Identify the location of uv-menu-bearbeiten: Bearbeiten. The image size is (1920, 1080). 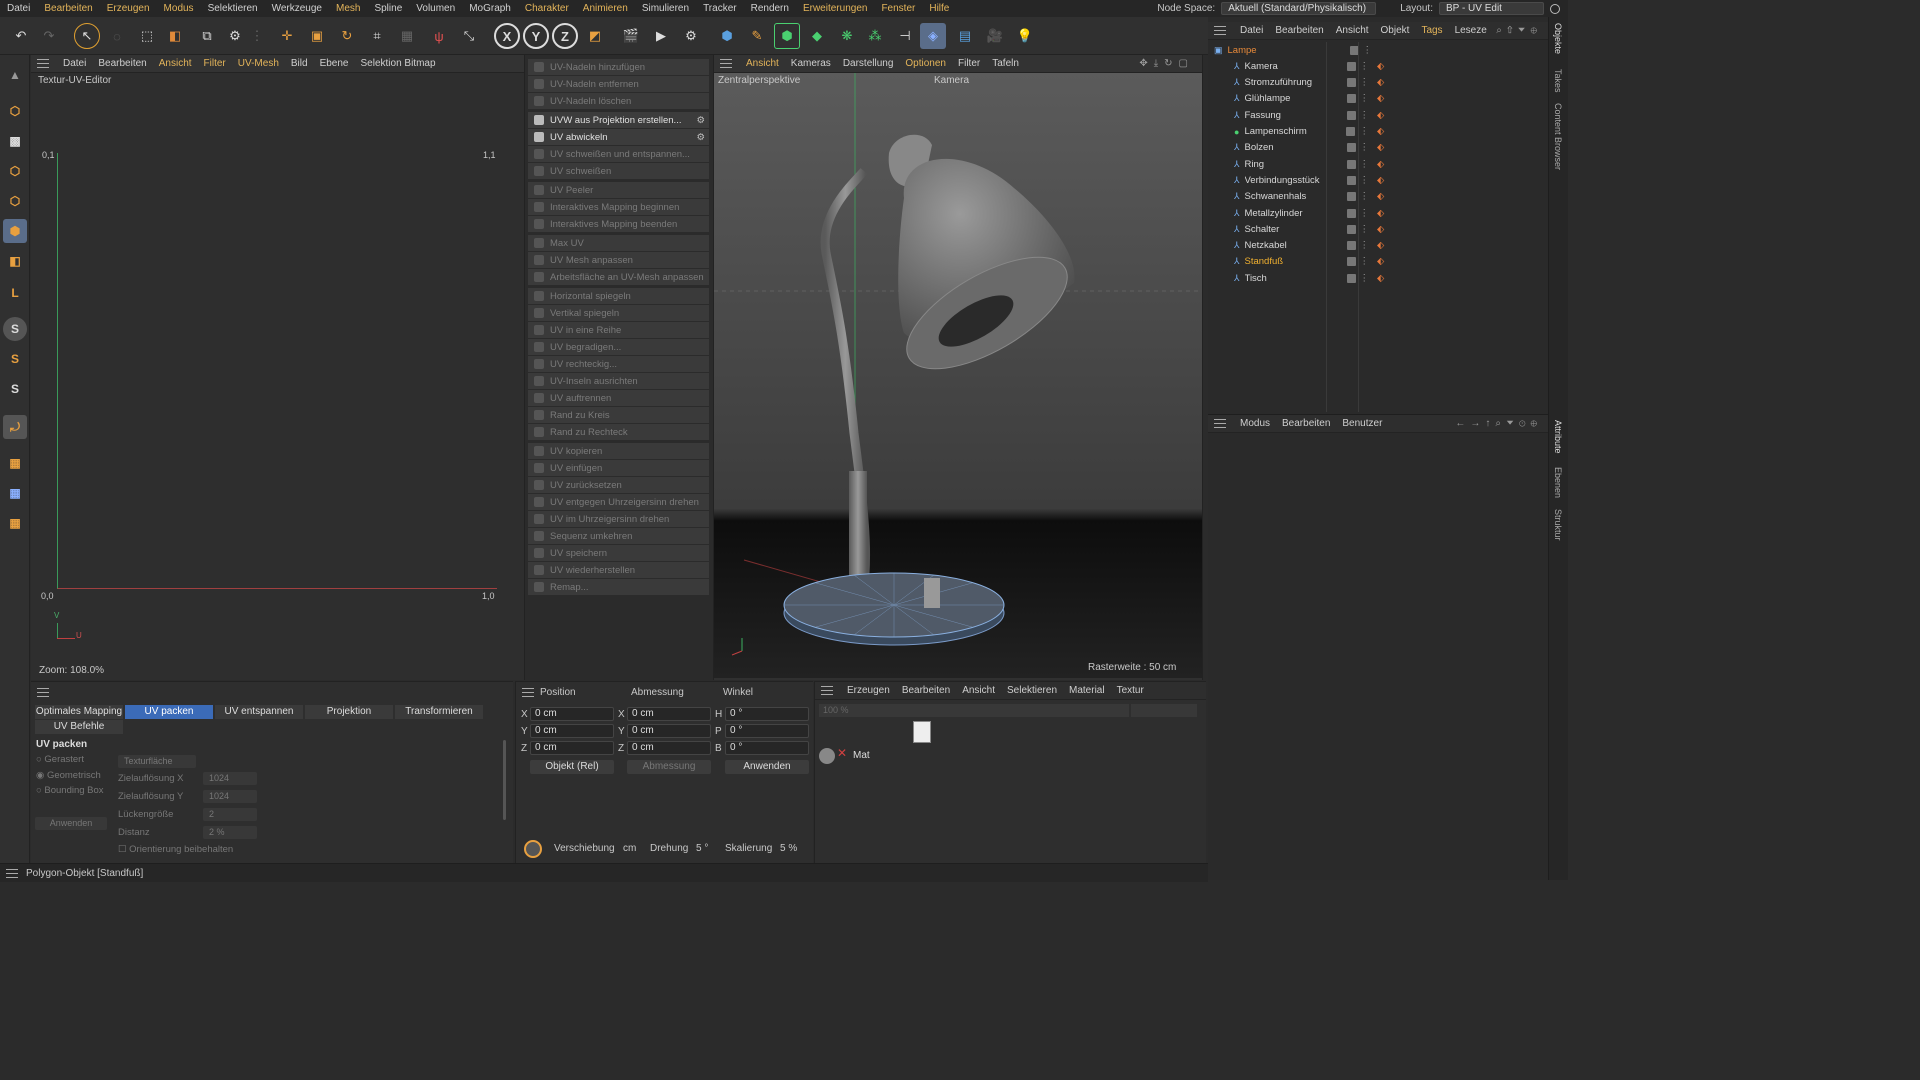
(122, 63).